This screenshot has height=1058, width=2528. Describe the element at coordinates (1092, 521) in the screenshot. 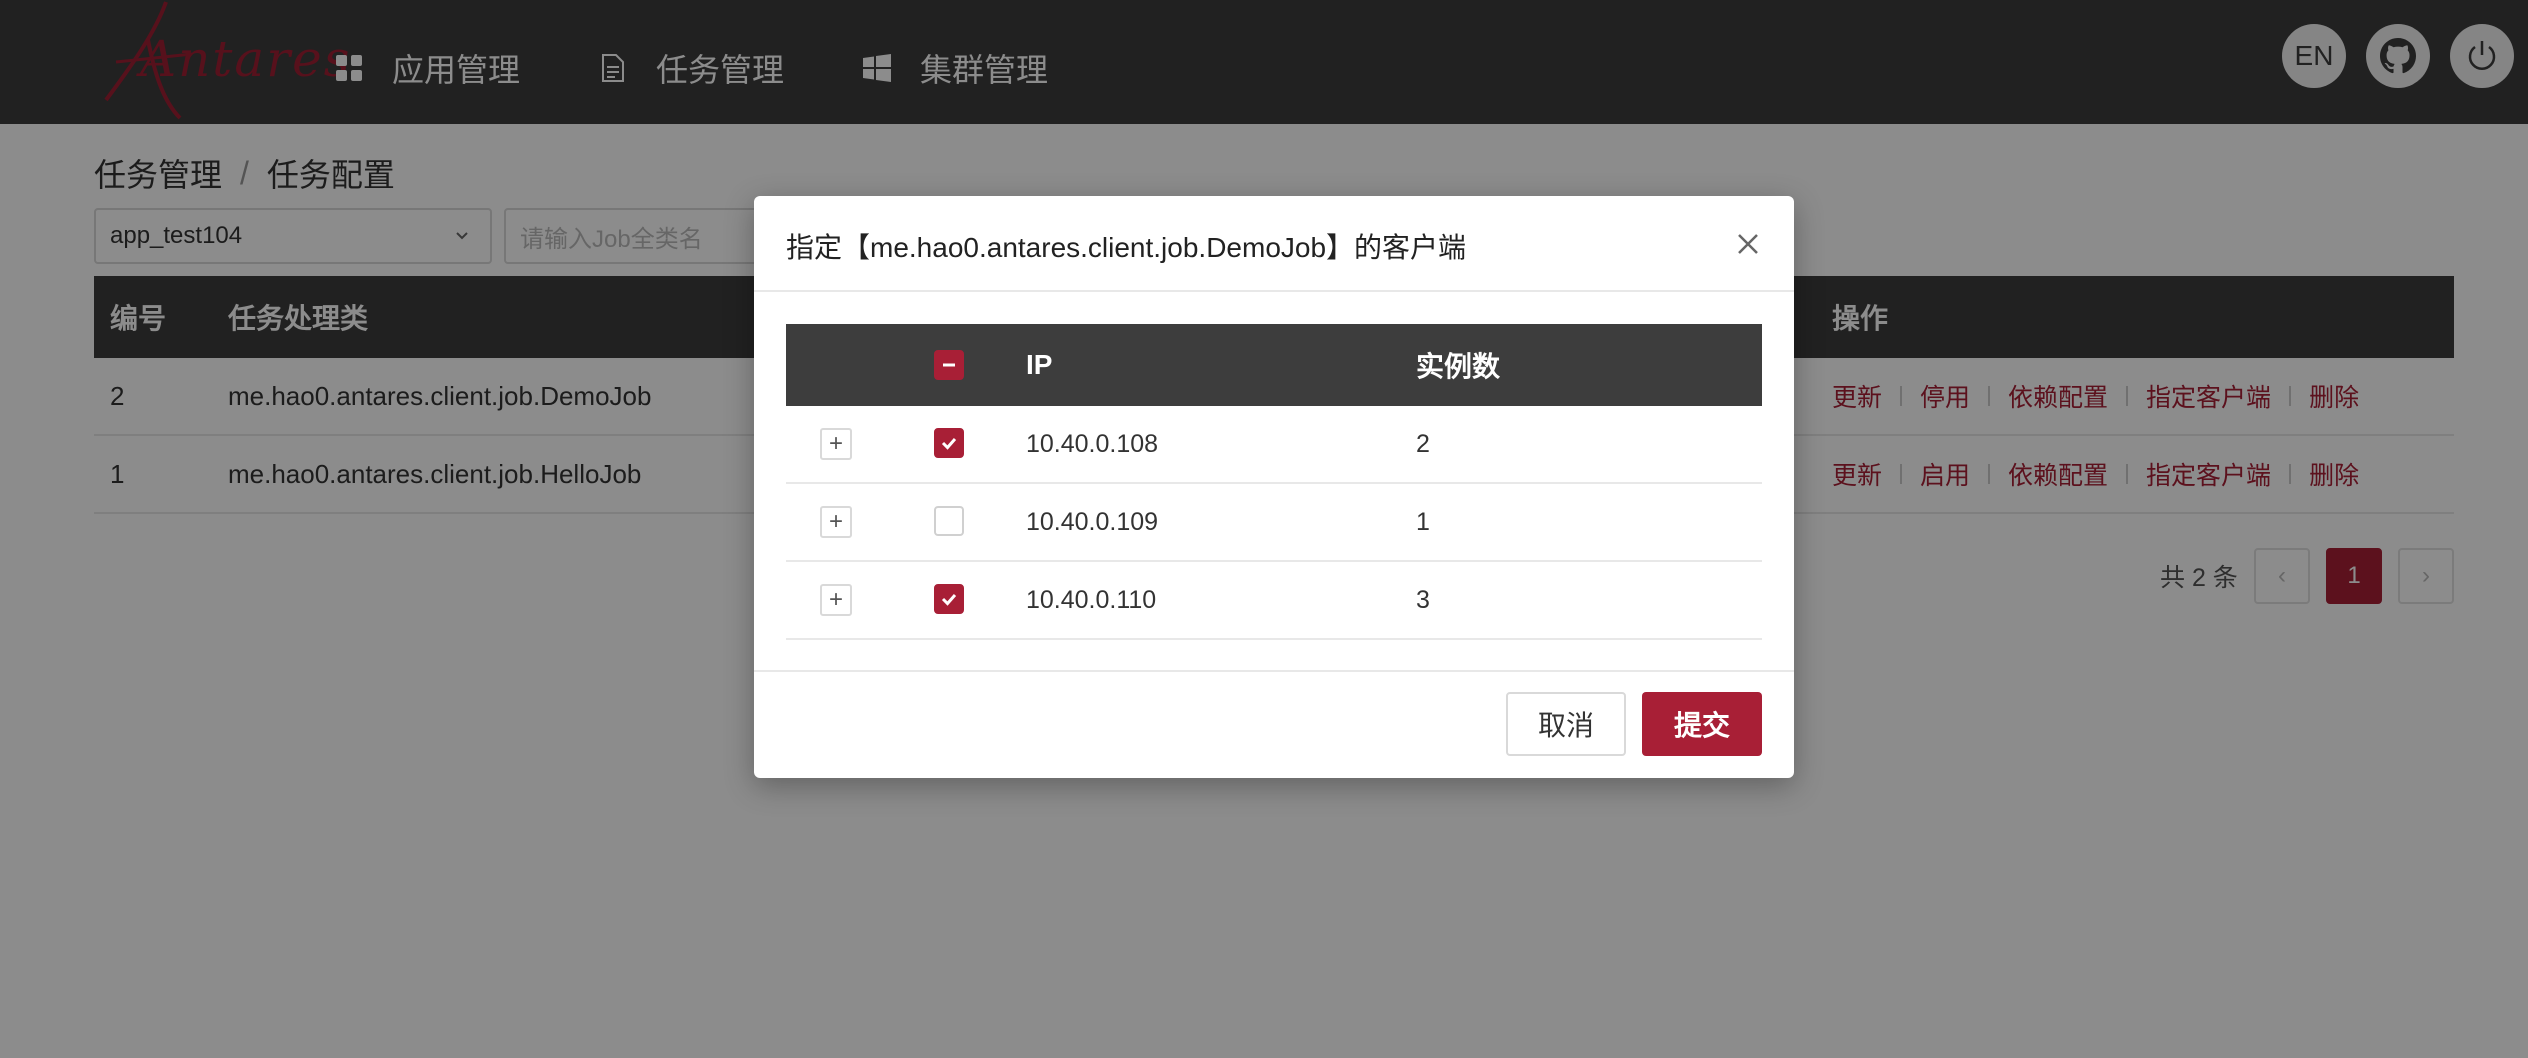

I see `client-ip: 10.40.0.109` at that location.